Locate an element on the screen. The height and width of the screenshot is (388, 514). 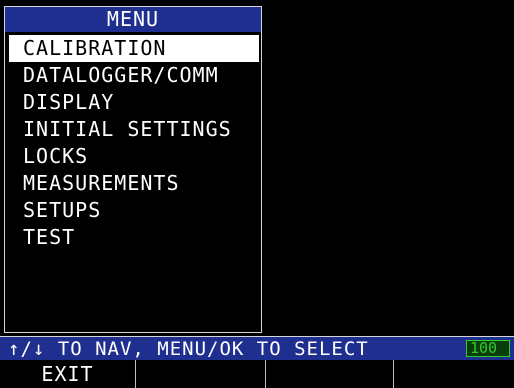
navigation-hint: ↑/↓ TO NAV, MENU/OK TO SELECT is located at coordinates (188, 349).